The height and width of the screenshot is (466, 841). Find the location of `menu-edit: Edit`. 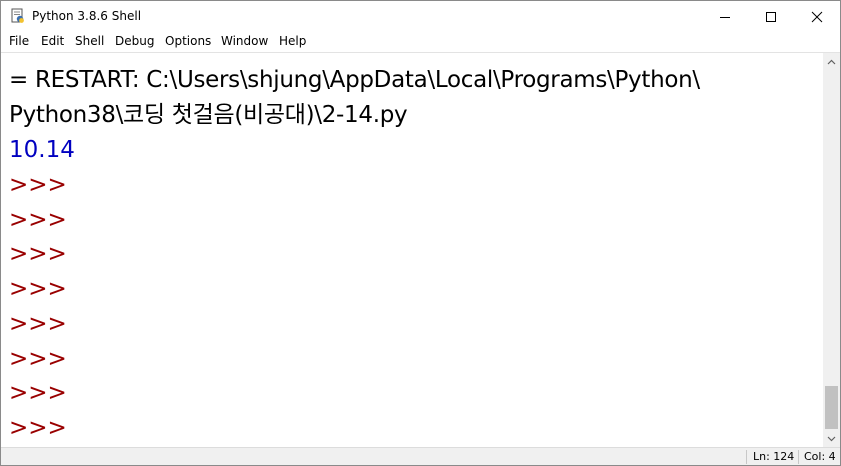

menu-edit: Edit is located at coordinates (52, 41).